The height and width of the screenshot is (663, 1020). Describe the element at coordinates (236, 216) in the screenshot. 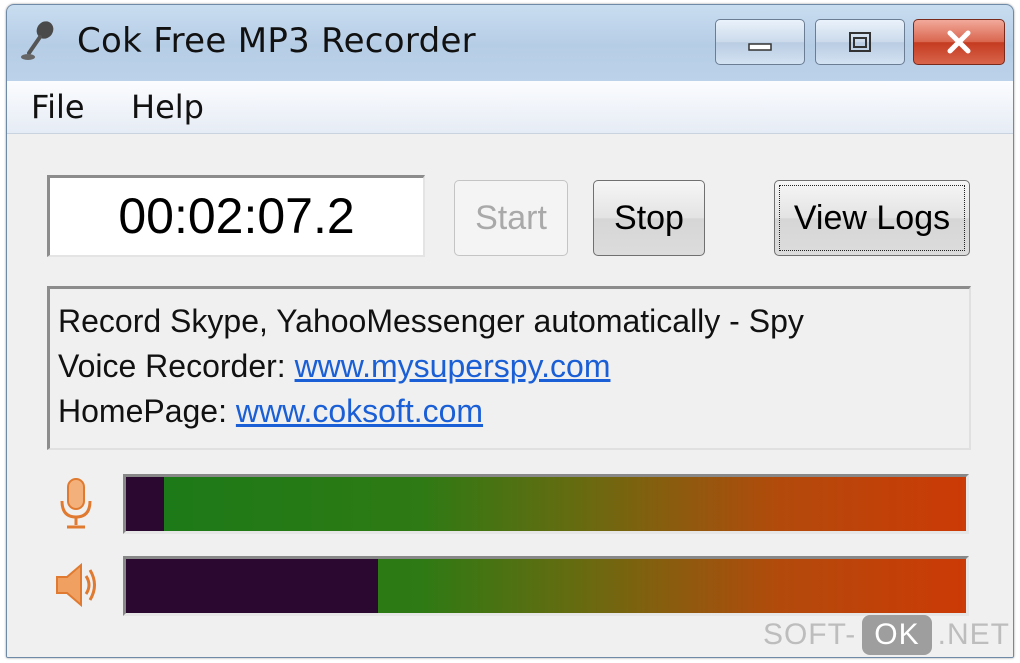

I see `timer-display: 00:02:07.2` at that location.